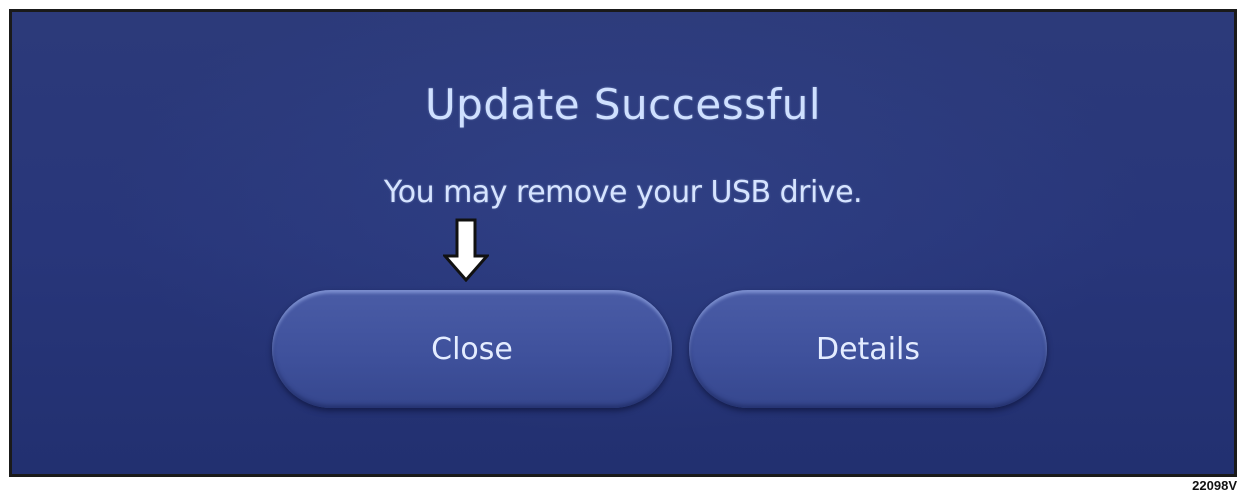 The height and width of the screenshot is (493, 1250). I want to click on dialog-message: You may remove your USB drive., so click(623, 192).